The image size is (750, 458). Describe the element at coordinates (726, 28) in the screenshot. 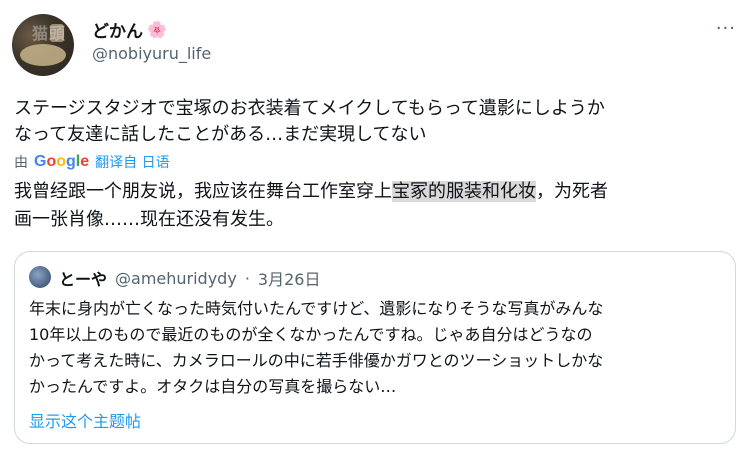

I see `more-options-icon: ···` at that location.